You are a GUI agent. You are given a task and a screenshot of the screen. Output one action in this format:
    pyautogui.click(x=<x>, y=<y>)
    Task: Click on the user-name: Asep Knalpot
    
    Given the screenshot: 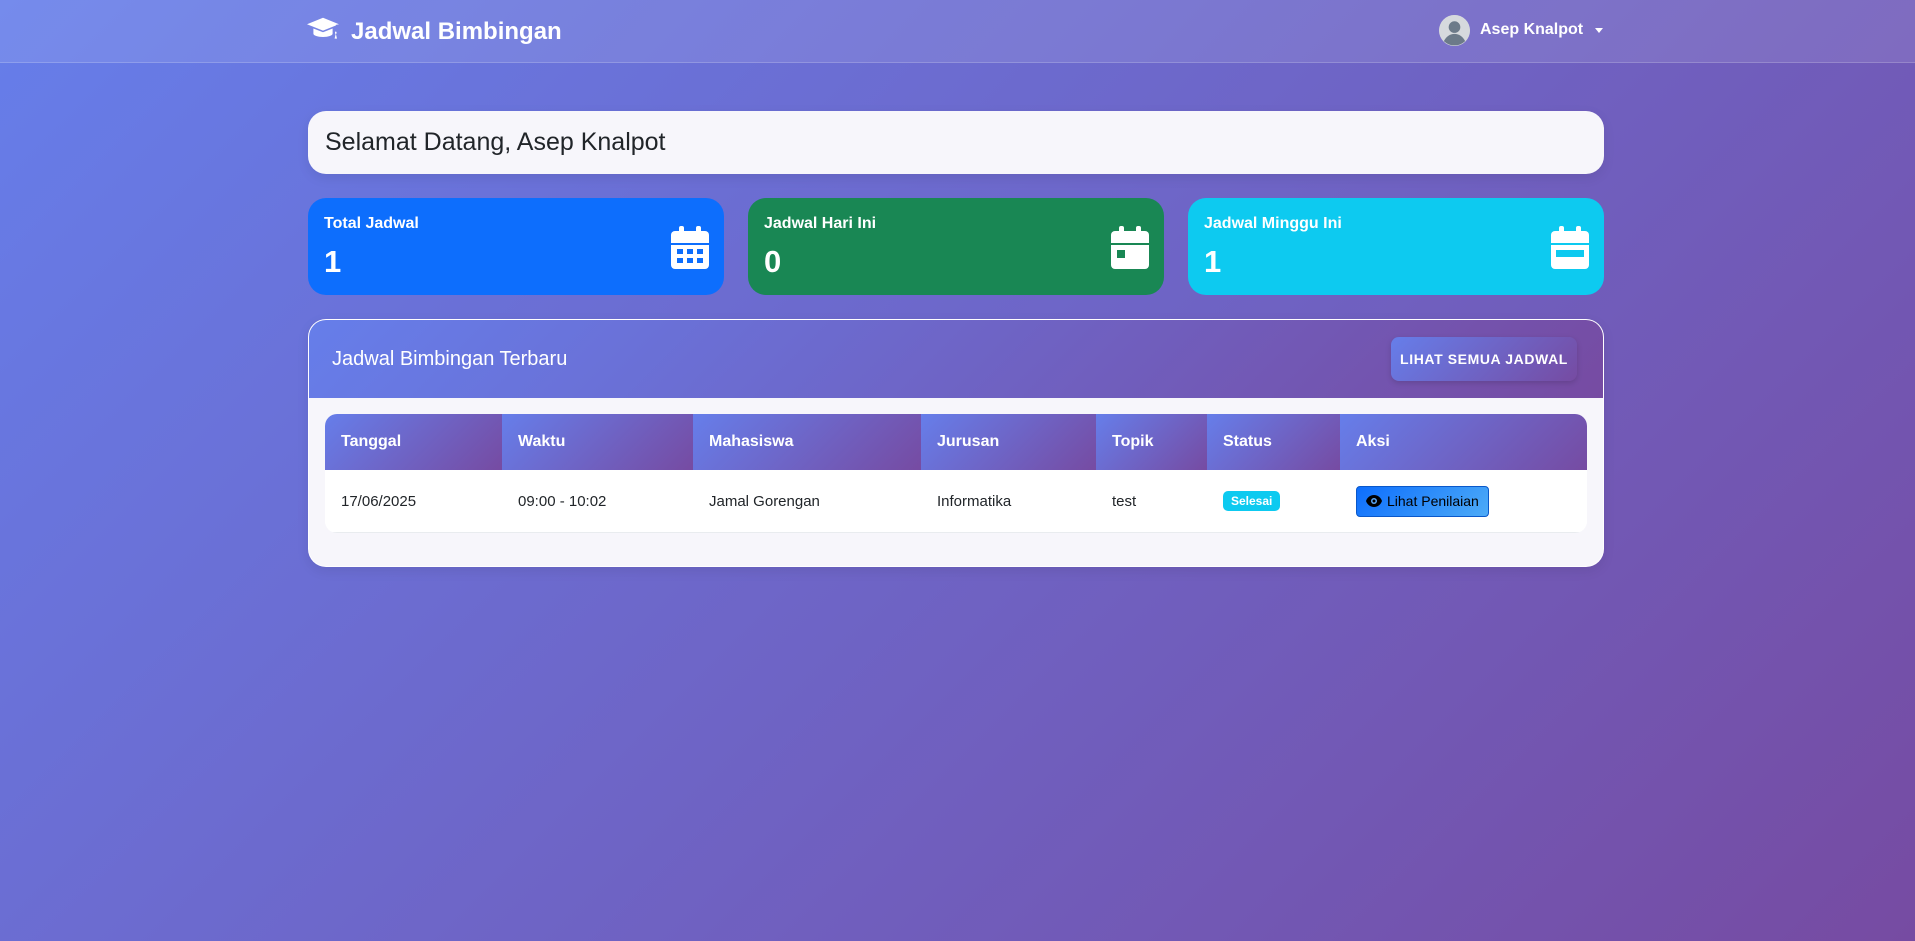 What is the action you would take?
    pyautogui.click(x=1532, y=29)
    